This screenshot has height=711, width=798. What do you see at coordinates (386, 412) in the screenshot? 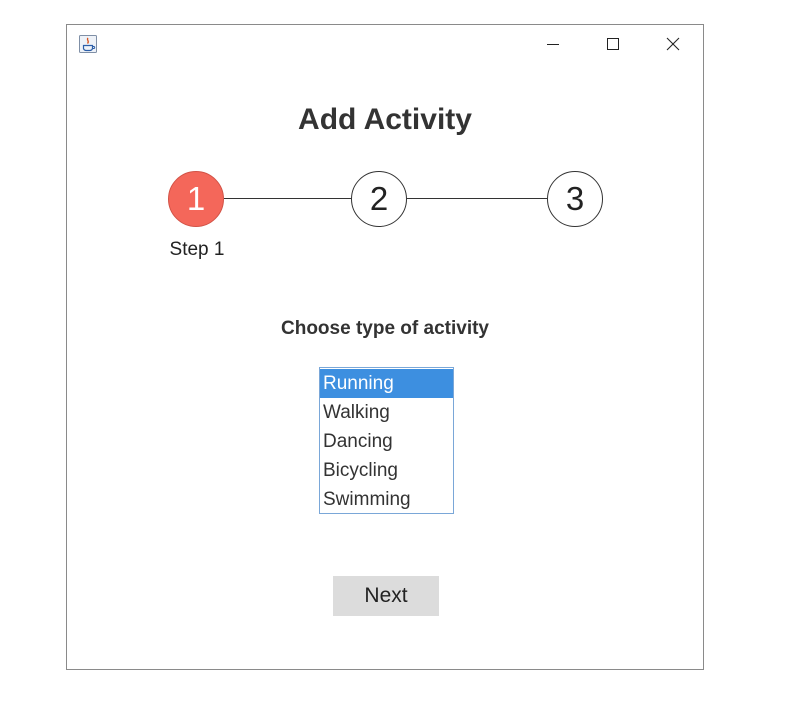
I see `list-item-walking: Walking` at bounding box center [386, 412].